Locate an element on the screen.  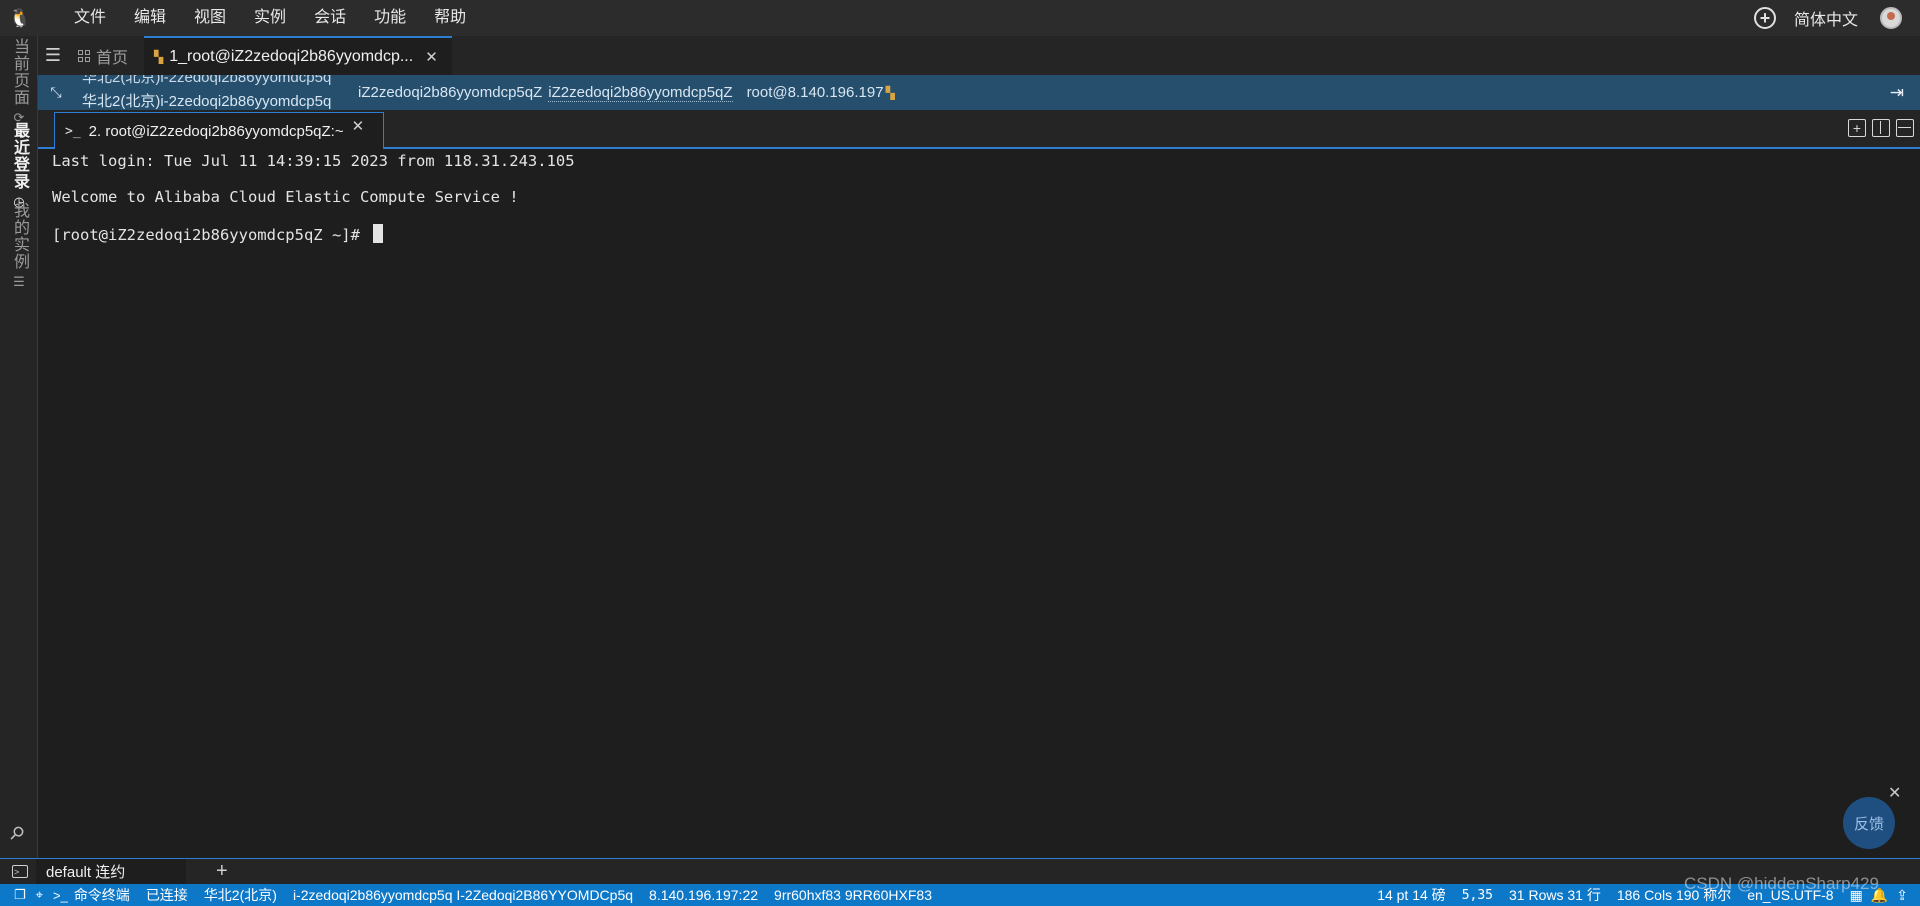
fullscreen-icon: ⤡ is located at coordinates (56, 92).